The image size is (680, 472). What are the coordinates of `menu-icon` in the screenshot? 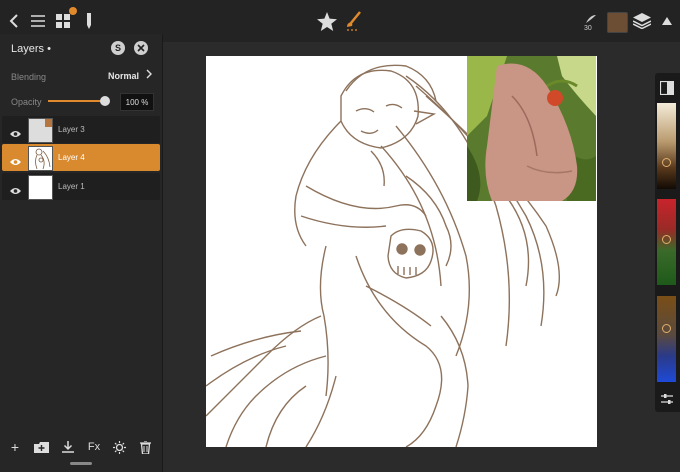 It's located at (38, 21).